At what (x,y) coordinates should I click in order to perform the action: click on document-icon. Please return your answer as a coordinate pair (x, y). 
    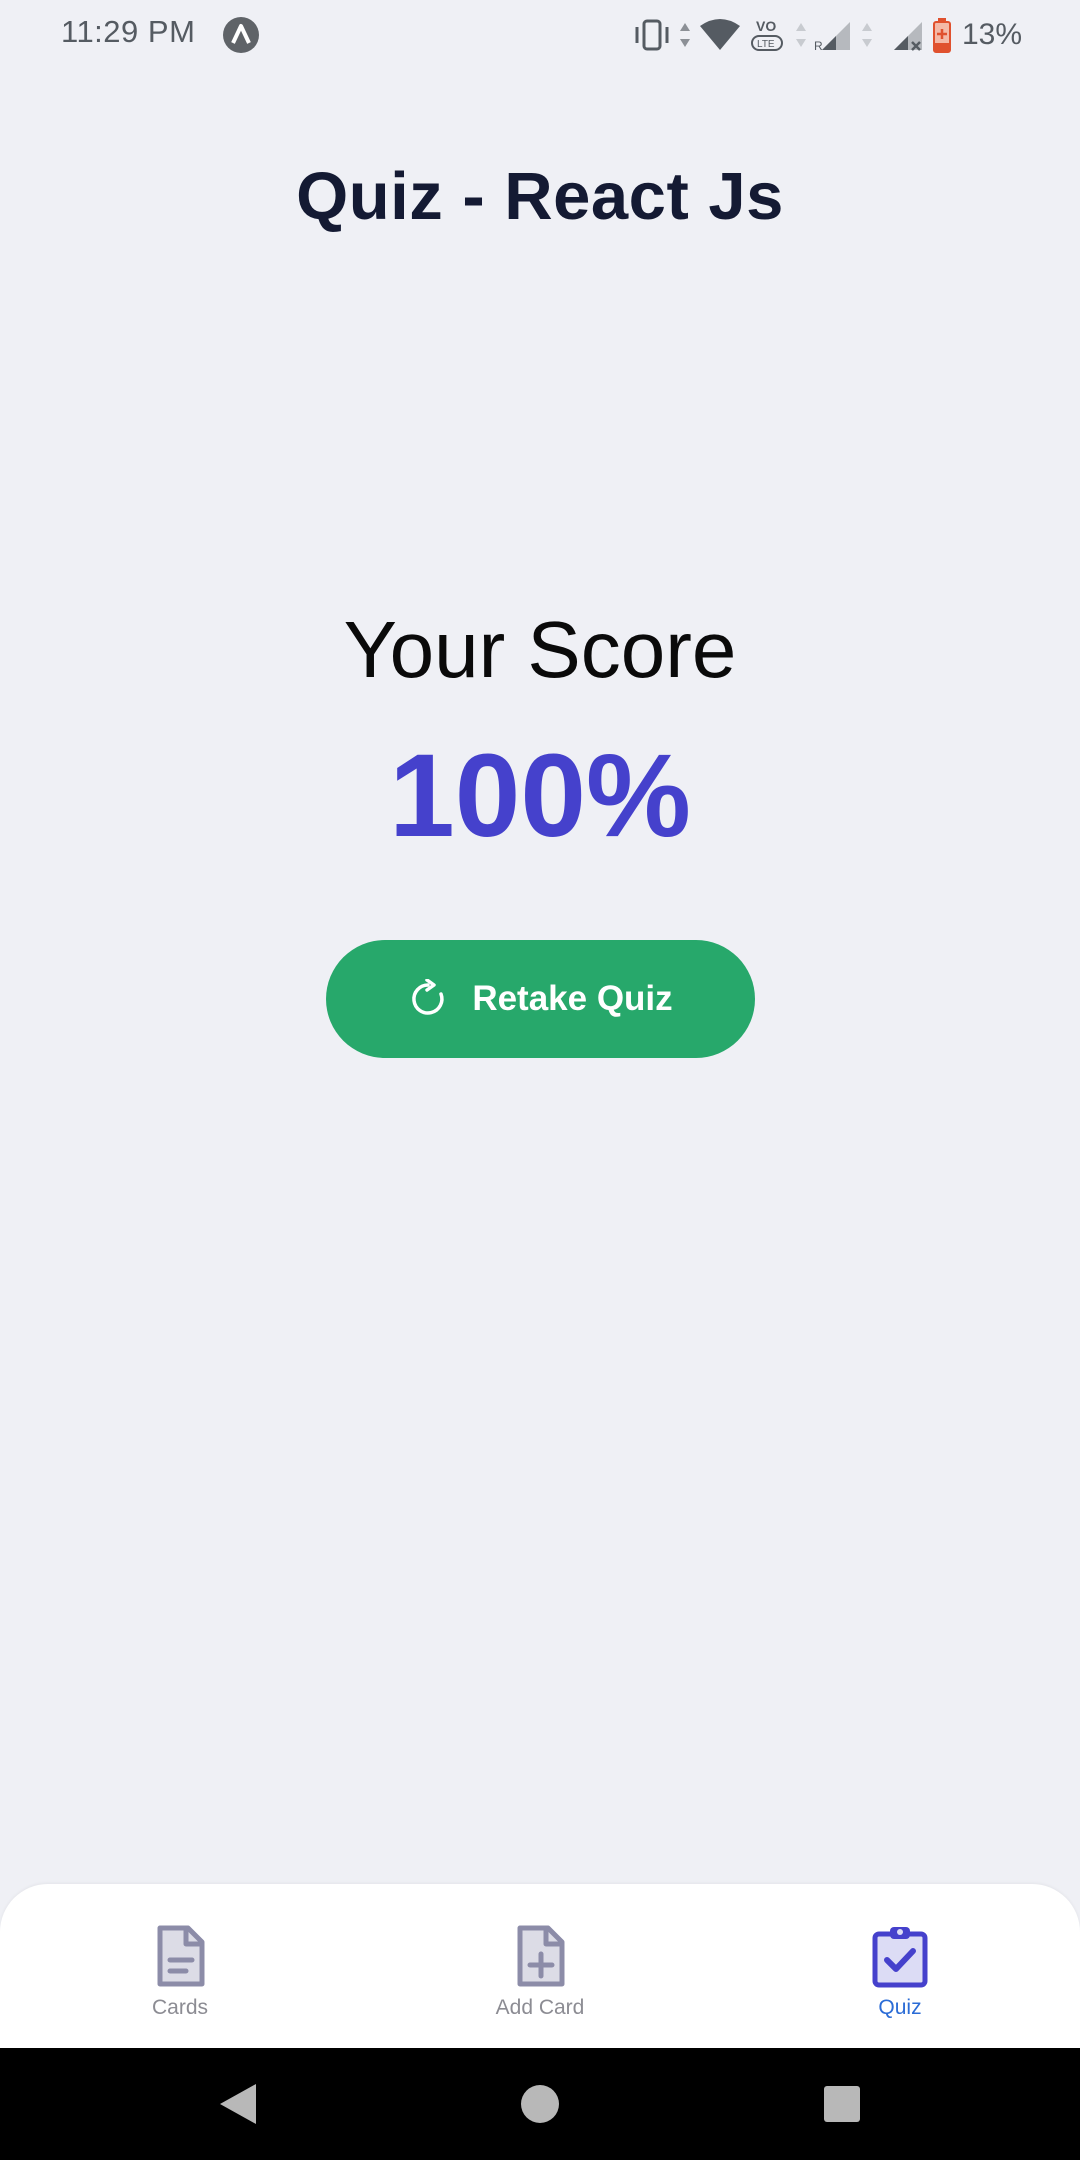
    Looking at the image, I should click on (181, 1956).